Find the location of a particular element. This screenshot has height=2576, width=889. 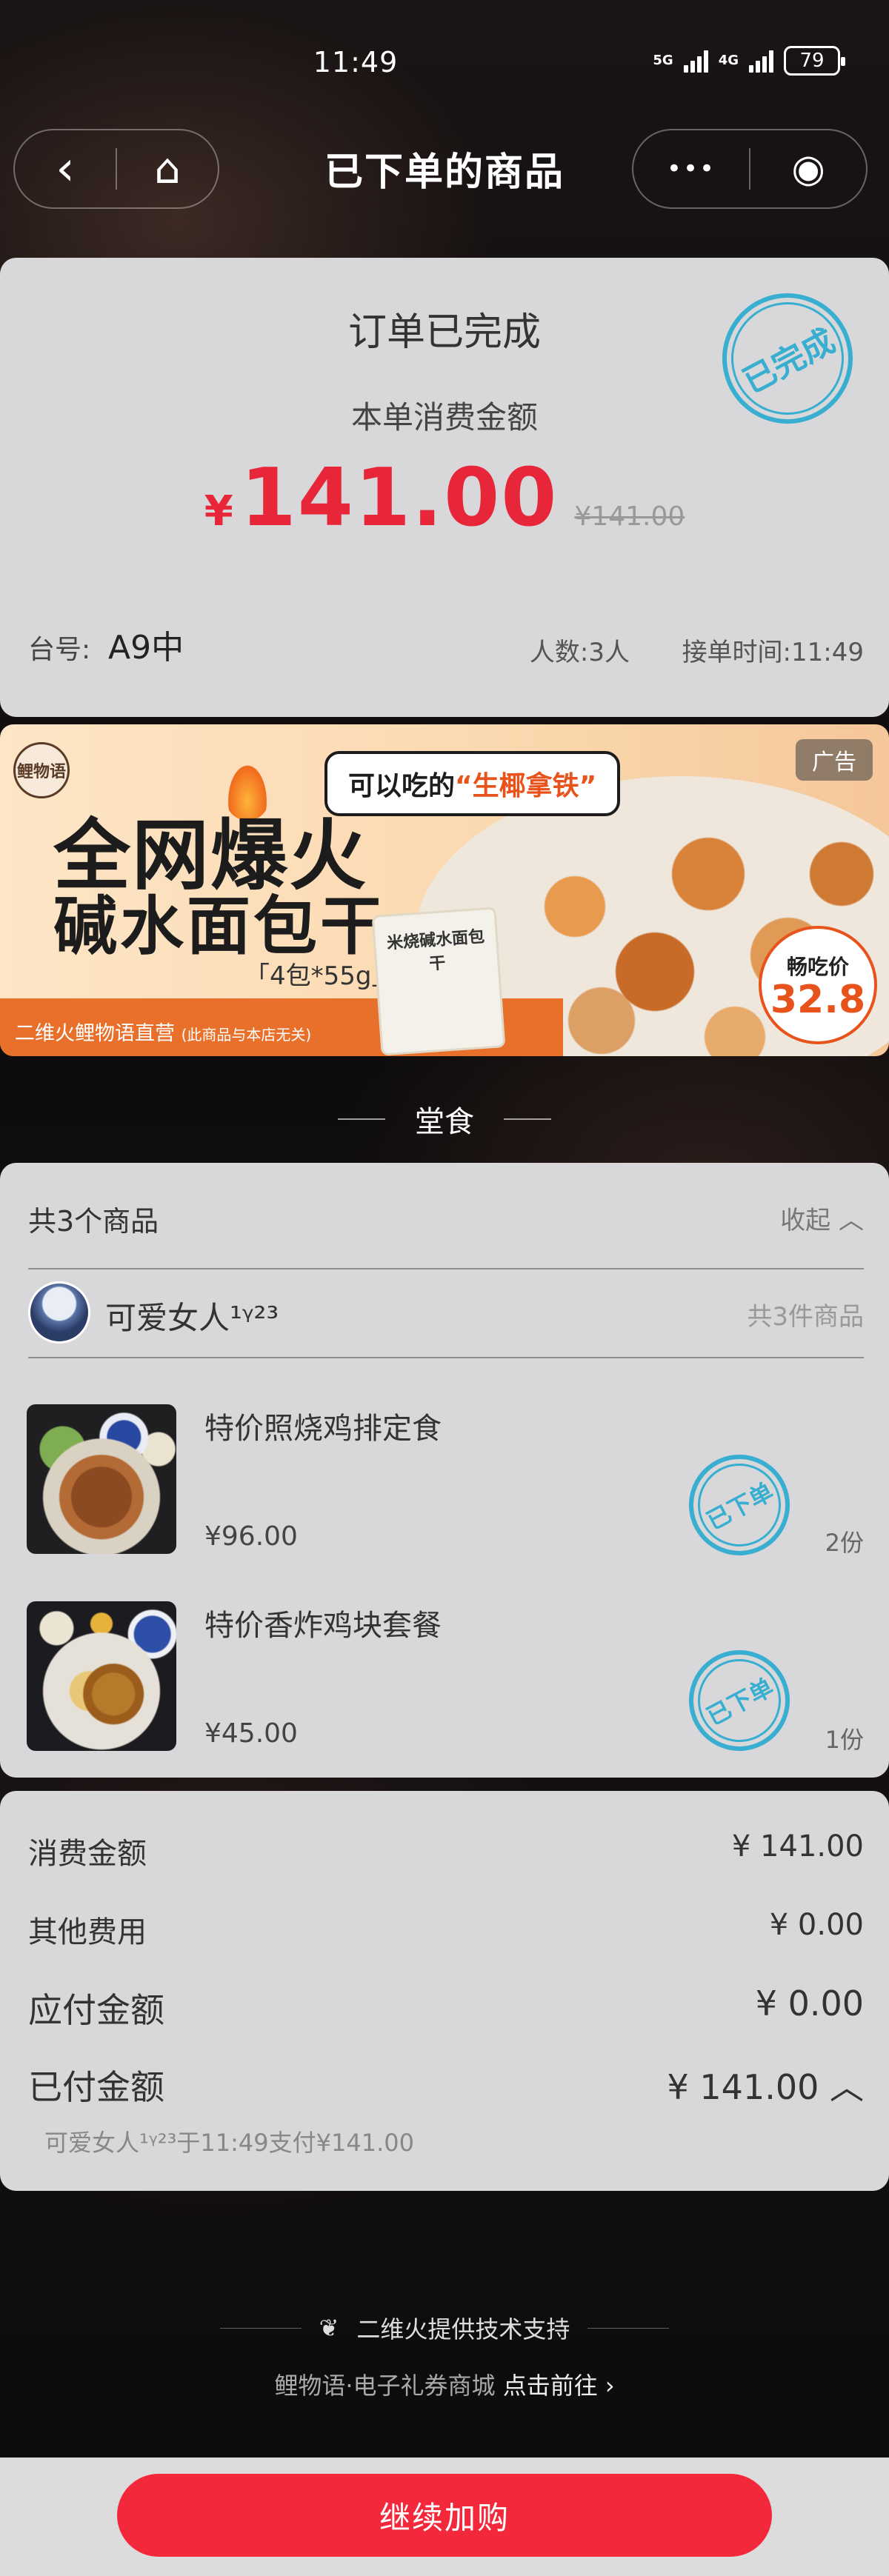

bubble-text: 可以吃的 is located at coordinates (402, 786).